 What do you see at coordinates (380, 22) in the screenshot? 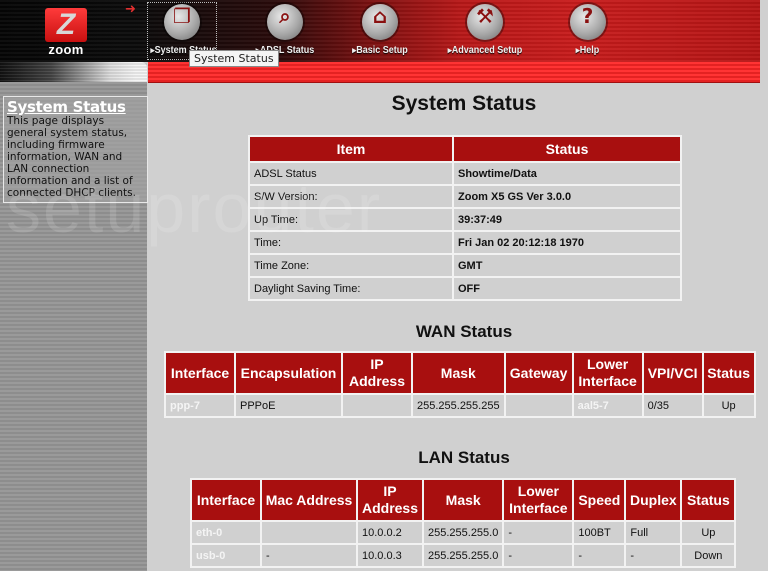
I see `house-icon: ⌂` at bounding box center [380, 22].